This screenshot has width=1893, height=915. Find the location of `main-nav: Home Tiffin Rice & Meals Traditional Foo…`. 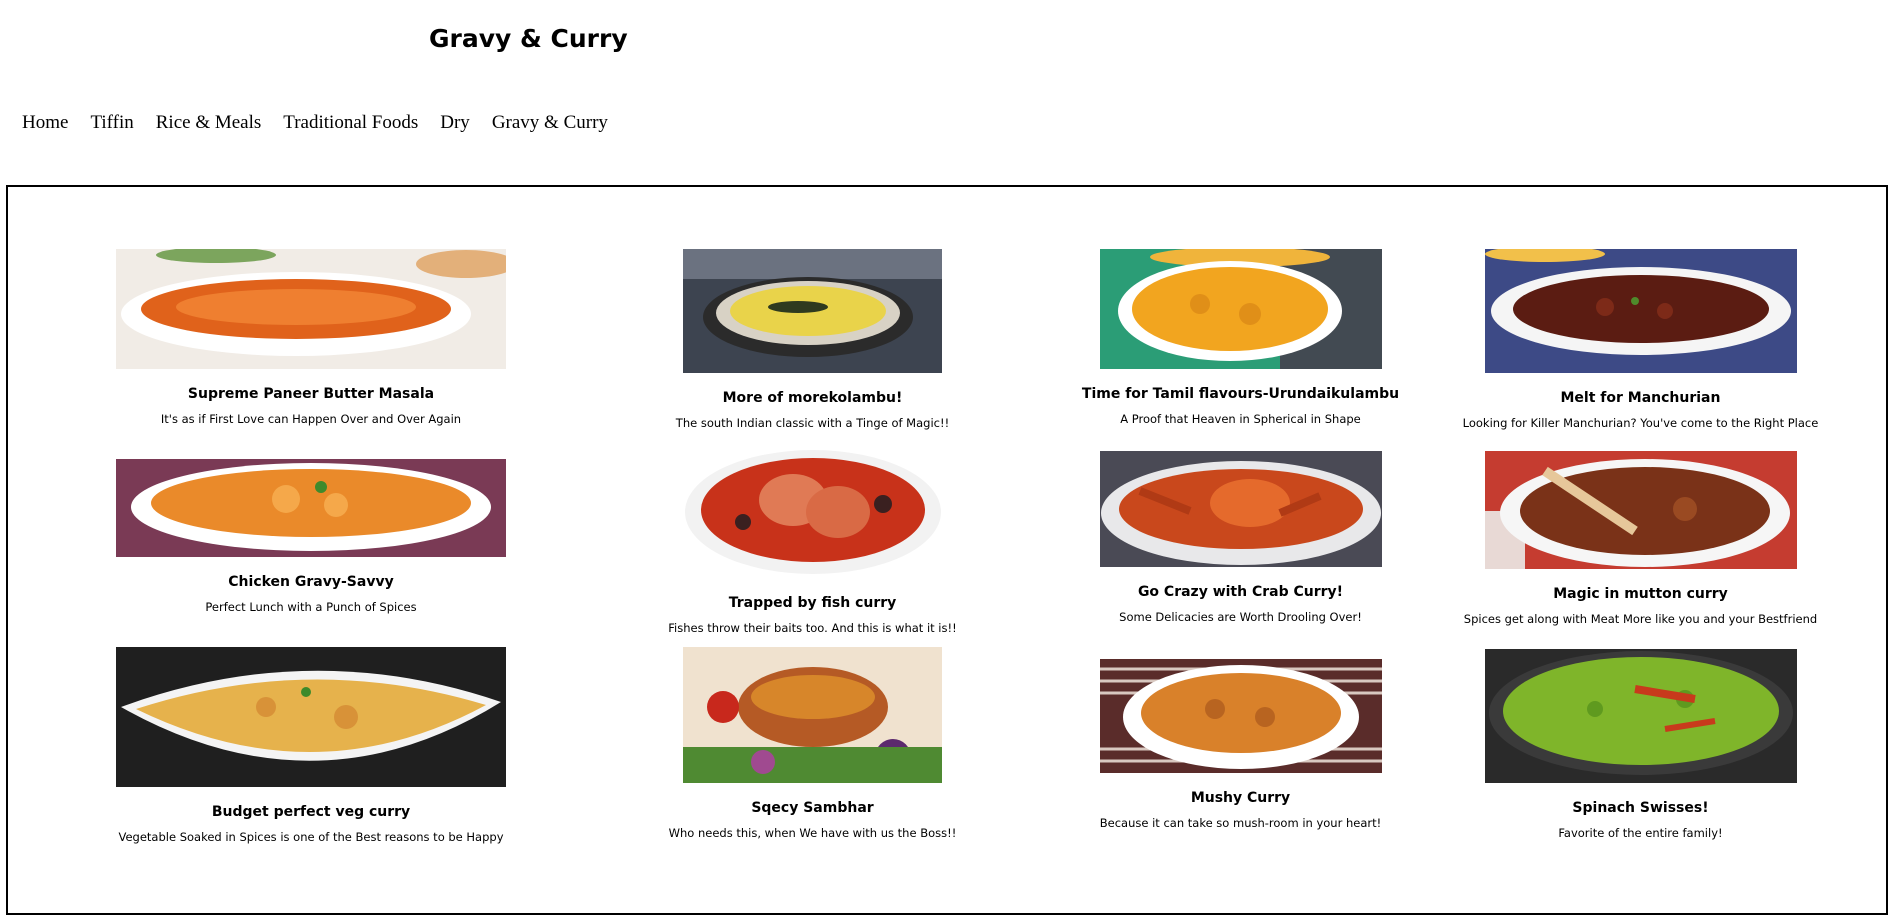

main-nav: Home Tiffin Rice & Meals Traditional Foo… is located at coordinates (326, 123).